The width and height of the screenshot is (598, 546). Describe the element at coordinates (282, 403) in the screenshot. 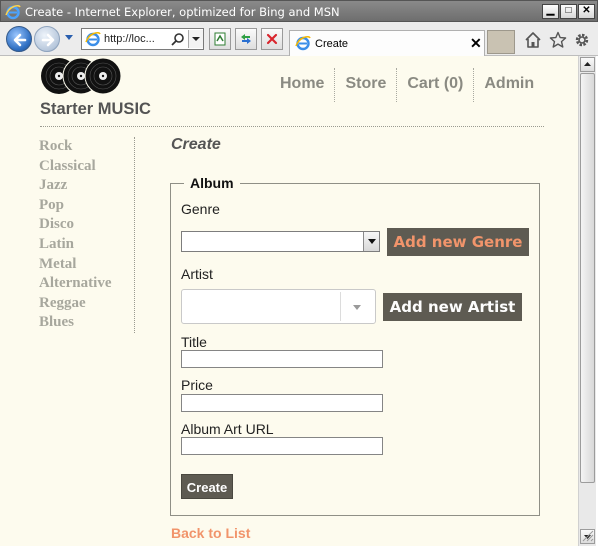

I see `price-input` at that location.